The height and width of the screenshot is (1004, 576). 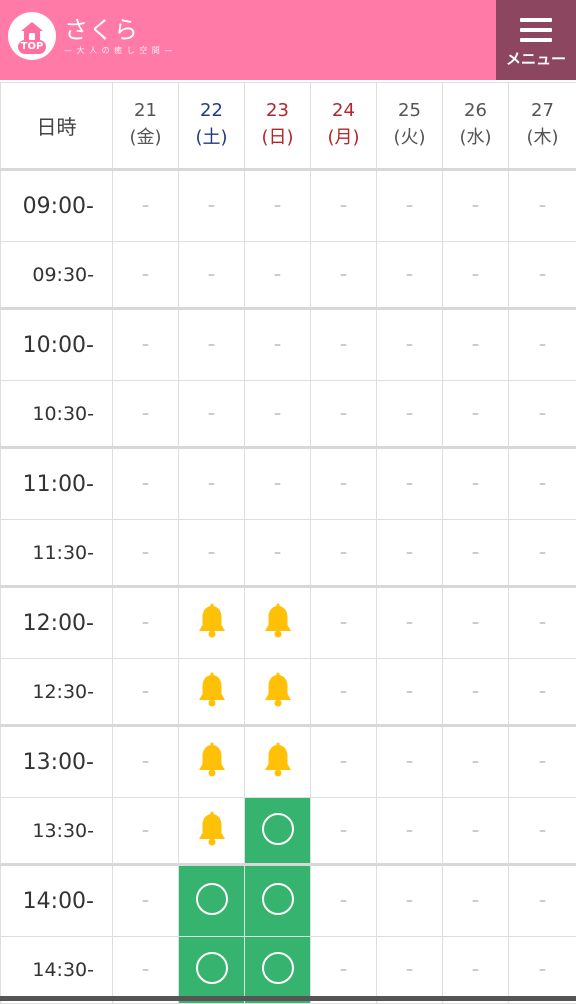 What do you see at coordinates (536, 40) in the screenshot?
I see `menu-button: メニュー` at bounding box center [536, 40].